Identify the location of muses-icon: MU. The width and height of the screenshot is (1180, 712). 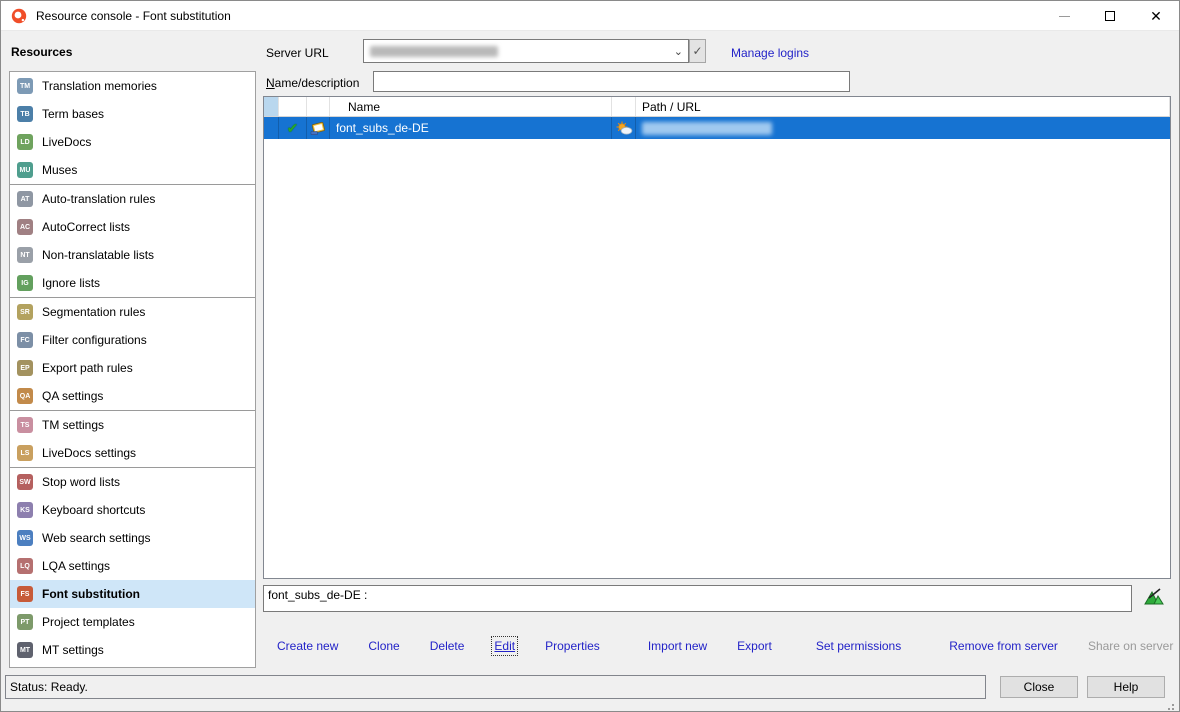
(25, 170).